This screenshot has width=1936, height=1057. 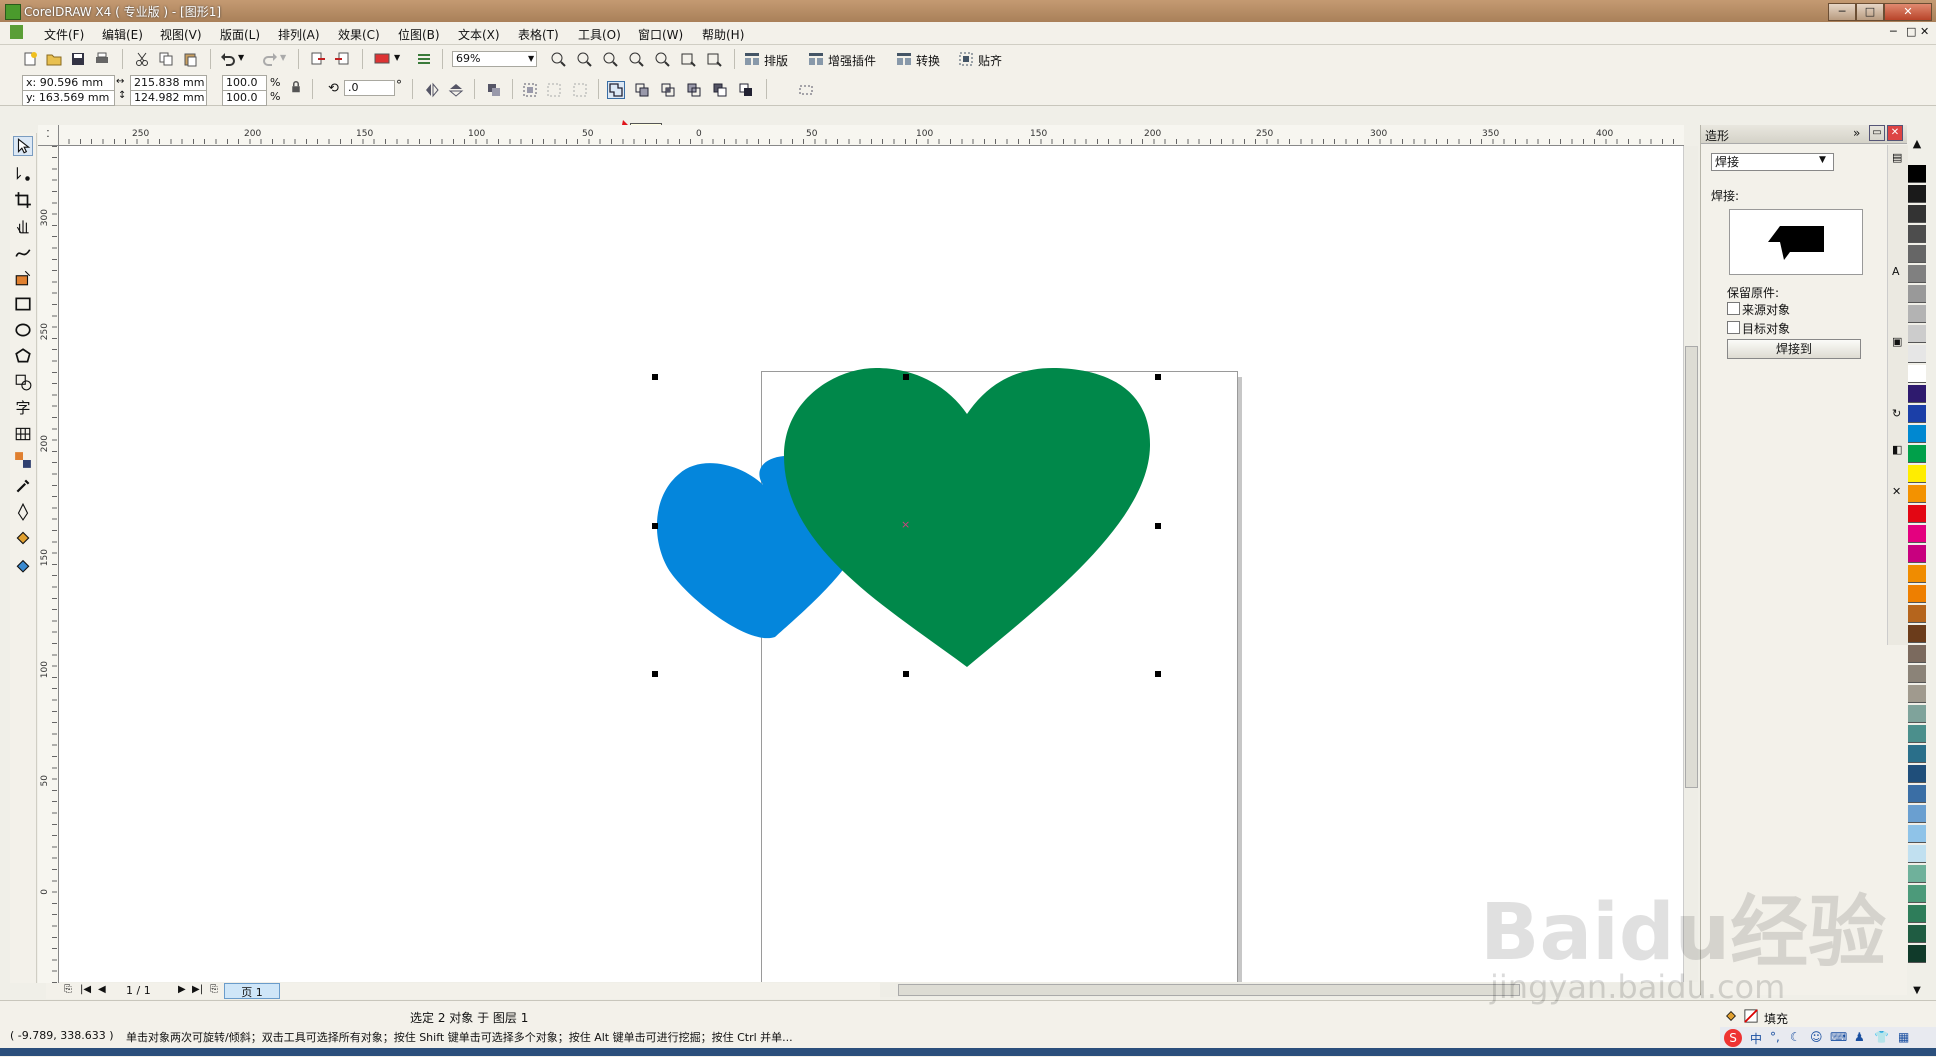 I want to click on doc-minimize-icon: ─, so click(x=1893, y=31).